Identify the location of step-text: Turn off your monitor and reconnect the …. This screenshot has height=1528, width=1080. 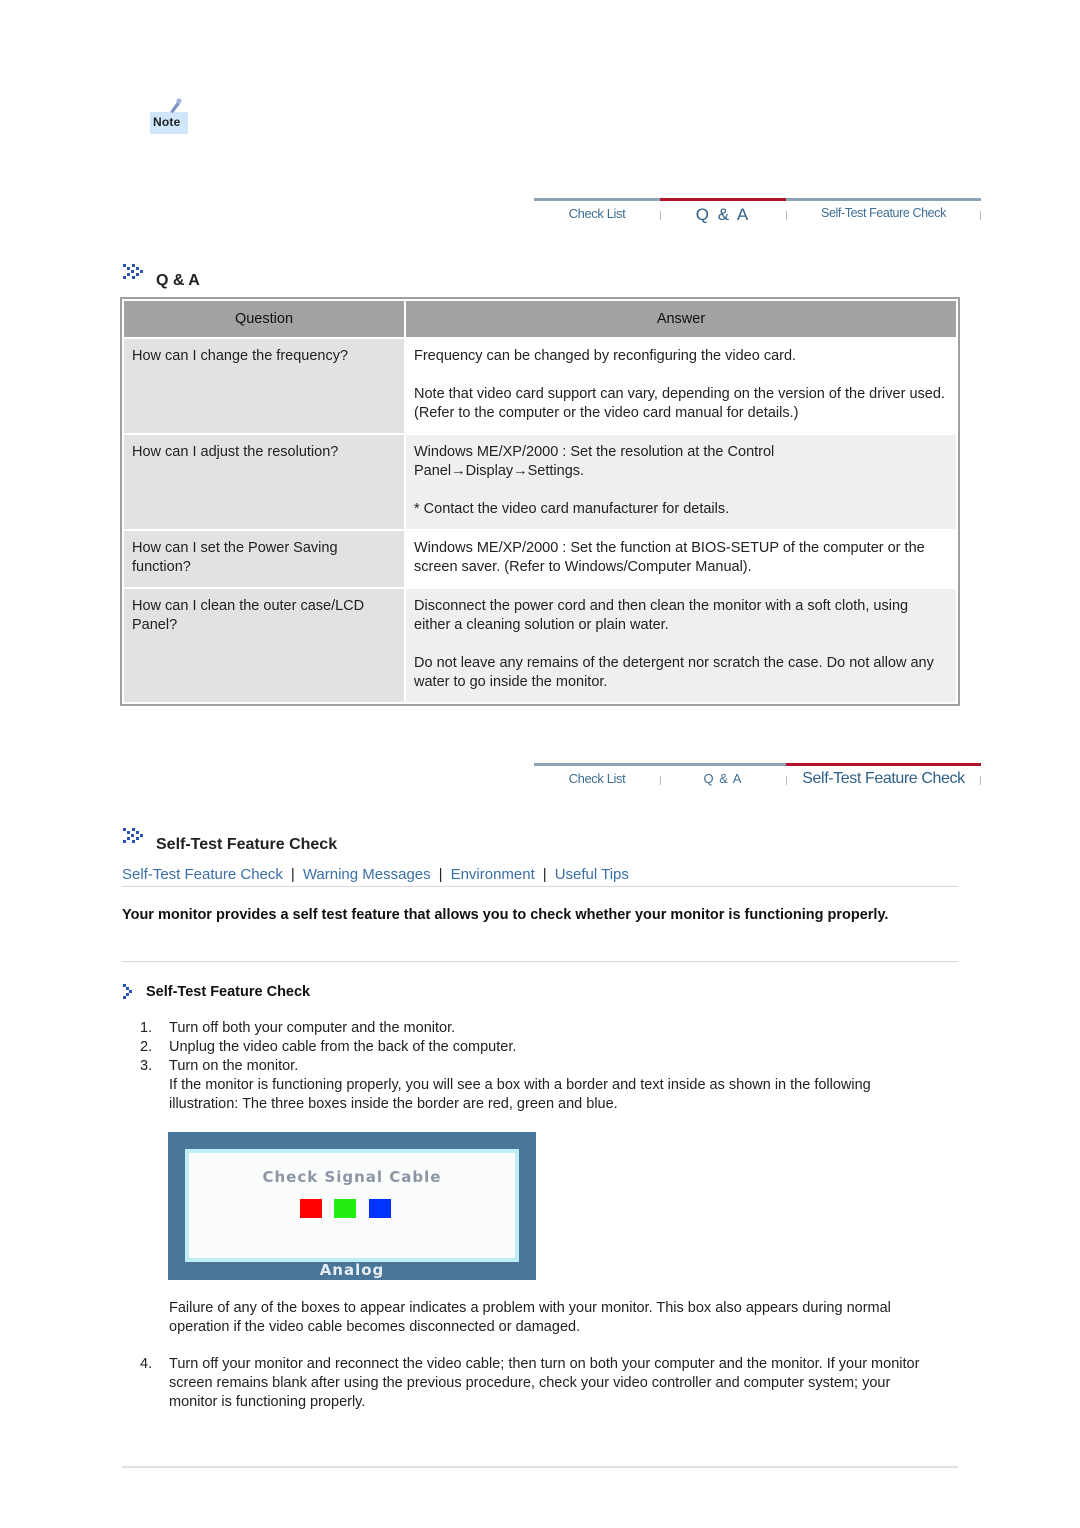
(544, 1383).